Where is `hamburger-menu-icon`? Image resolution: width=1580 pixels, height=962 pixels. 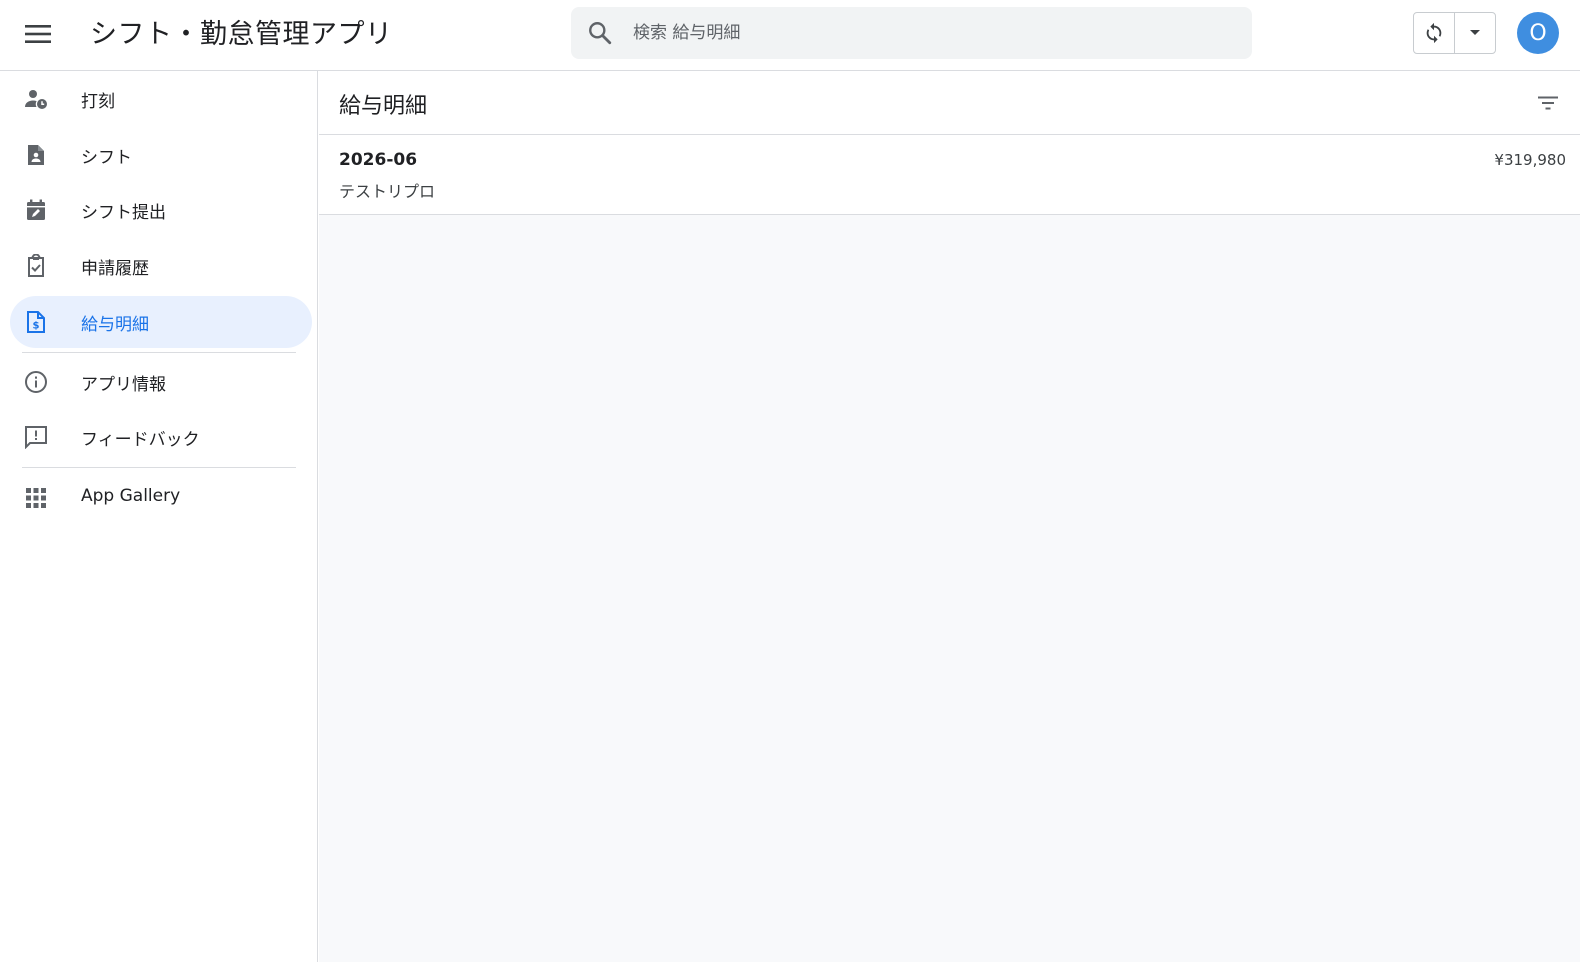
hamburger-menu-icon is located at coordinates (38, 34).